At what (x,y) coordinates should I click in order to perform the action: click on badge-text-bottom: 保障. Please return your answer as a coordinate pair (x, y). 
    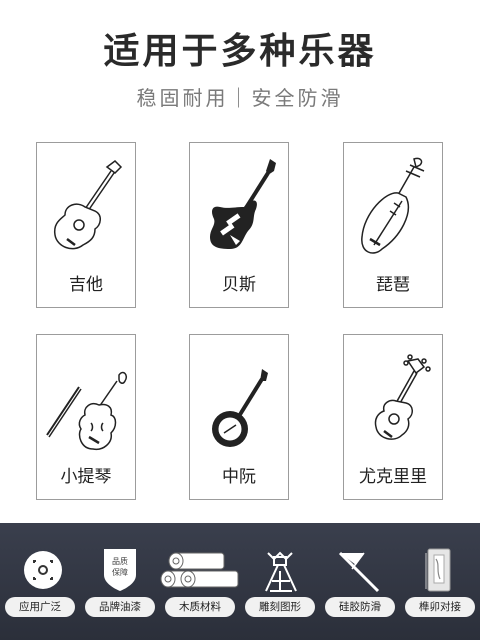
    Looking at the image, I should click on (120, 572).